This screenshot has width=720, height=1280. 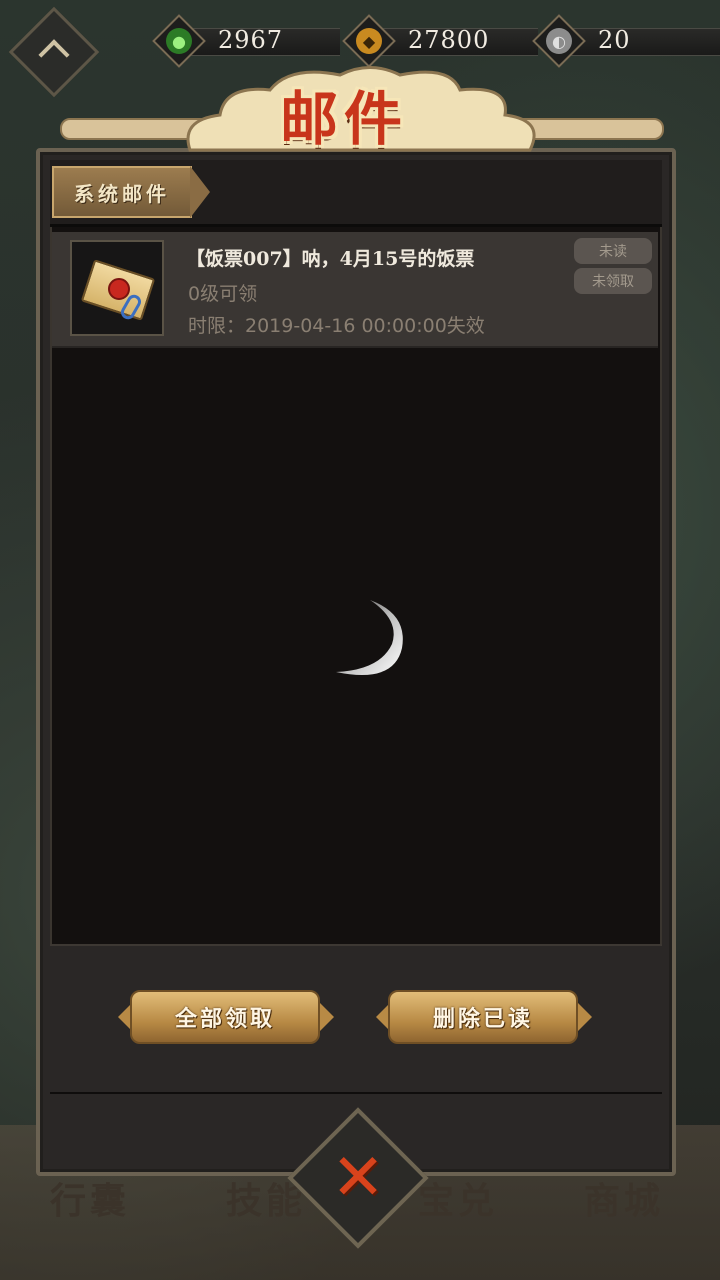 I want to click on claim-all-button-wing-right, so click(x=327, y=1017).